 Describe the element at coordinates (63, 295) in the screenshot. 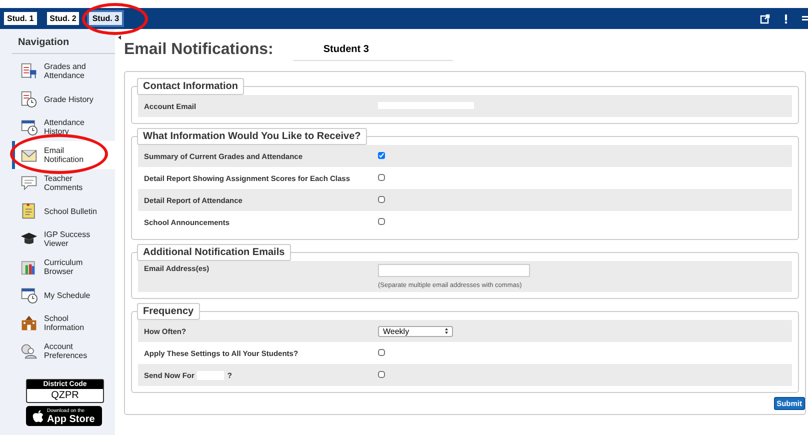

I see `sidebar-item: My Schedule` at that location.